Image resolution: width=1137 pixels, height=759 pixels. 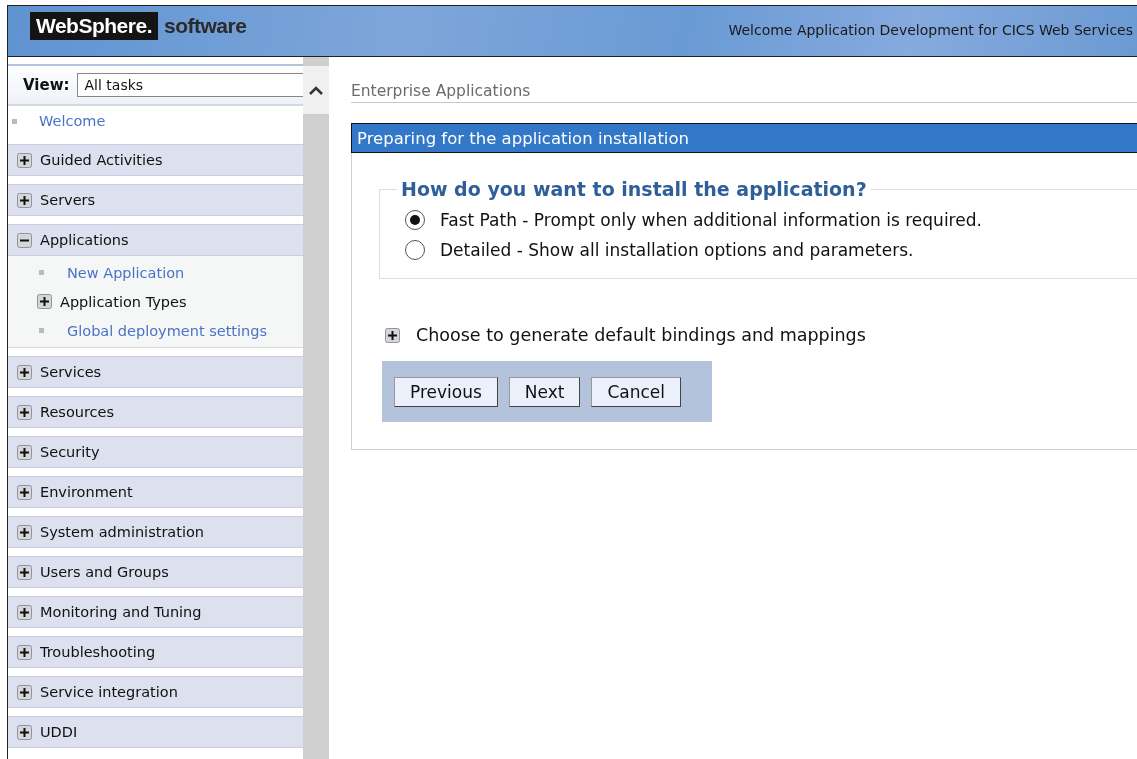 What do you see at coordinates (155, 160) in the screenshot?
I see `sidebar-section: Guided Activities` at bounding box center [155, 160].